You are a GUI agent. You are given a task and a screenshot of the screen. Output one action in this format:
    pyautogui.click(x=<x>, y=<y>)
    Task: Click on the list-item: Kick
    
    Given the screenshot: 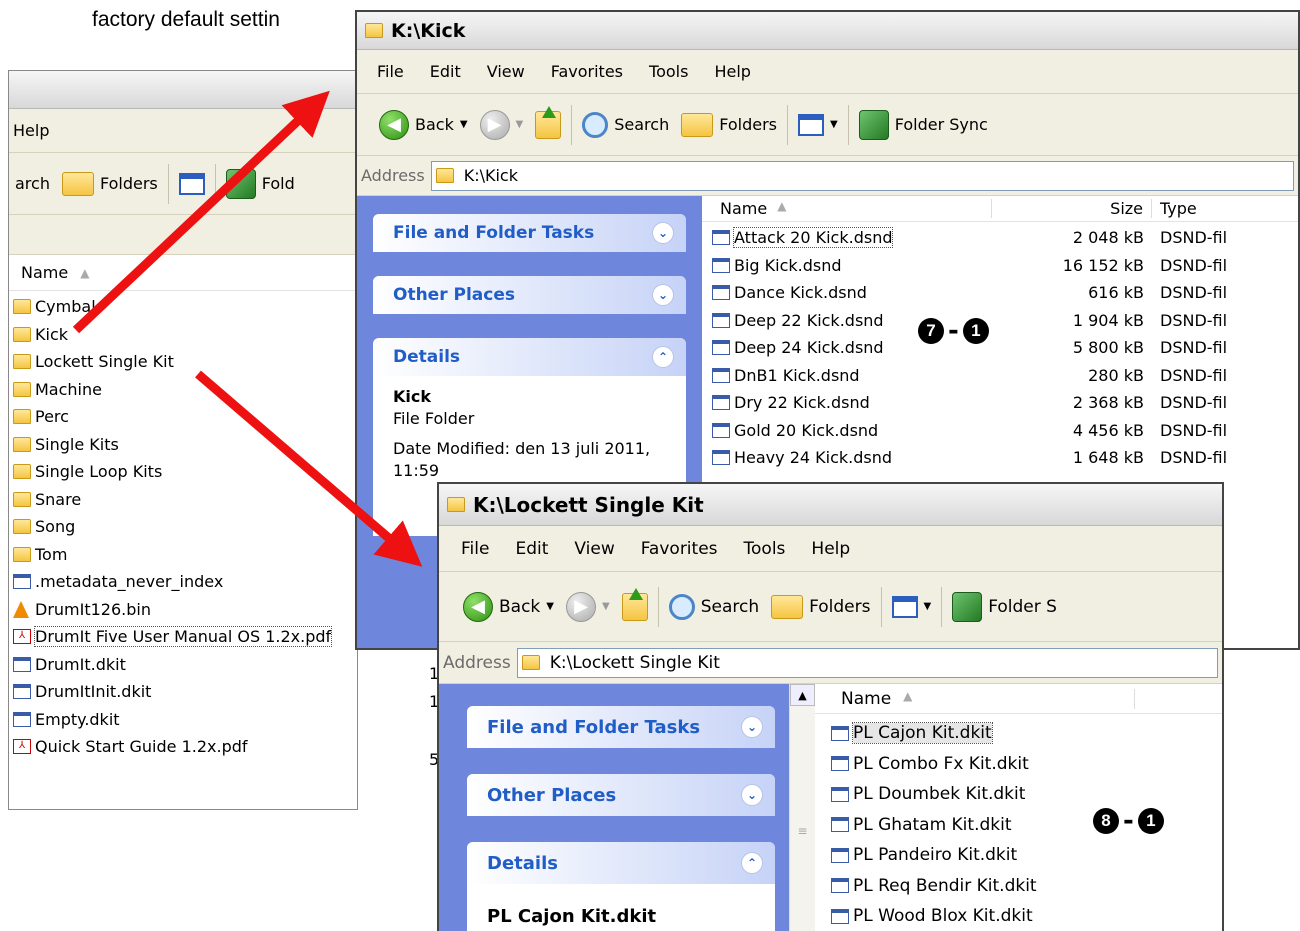 What is the action you would take?
    pyautogui.click(x=185, y=335)
    